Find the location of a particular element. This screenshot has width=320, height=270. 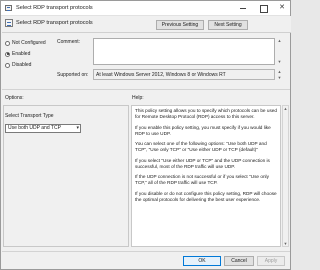

help-scrollbar: ▲ ▼ is located at coordinates (285, 176).